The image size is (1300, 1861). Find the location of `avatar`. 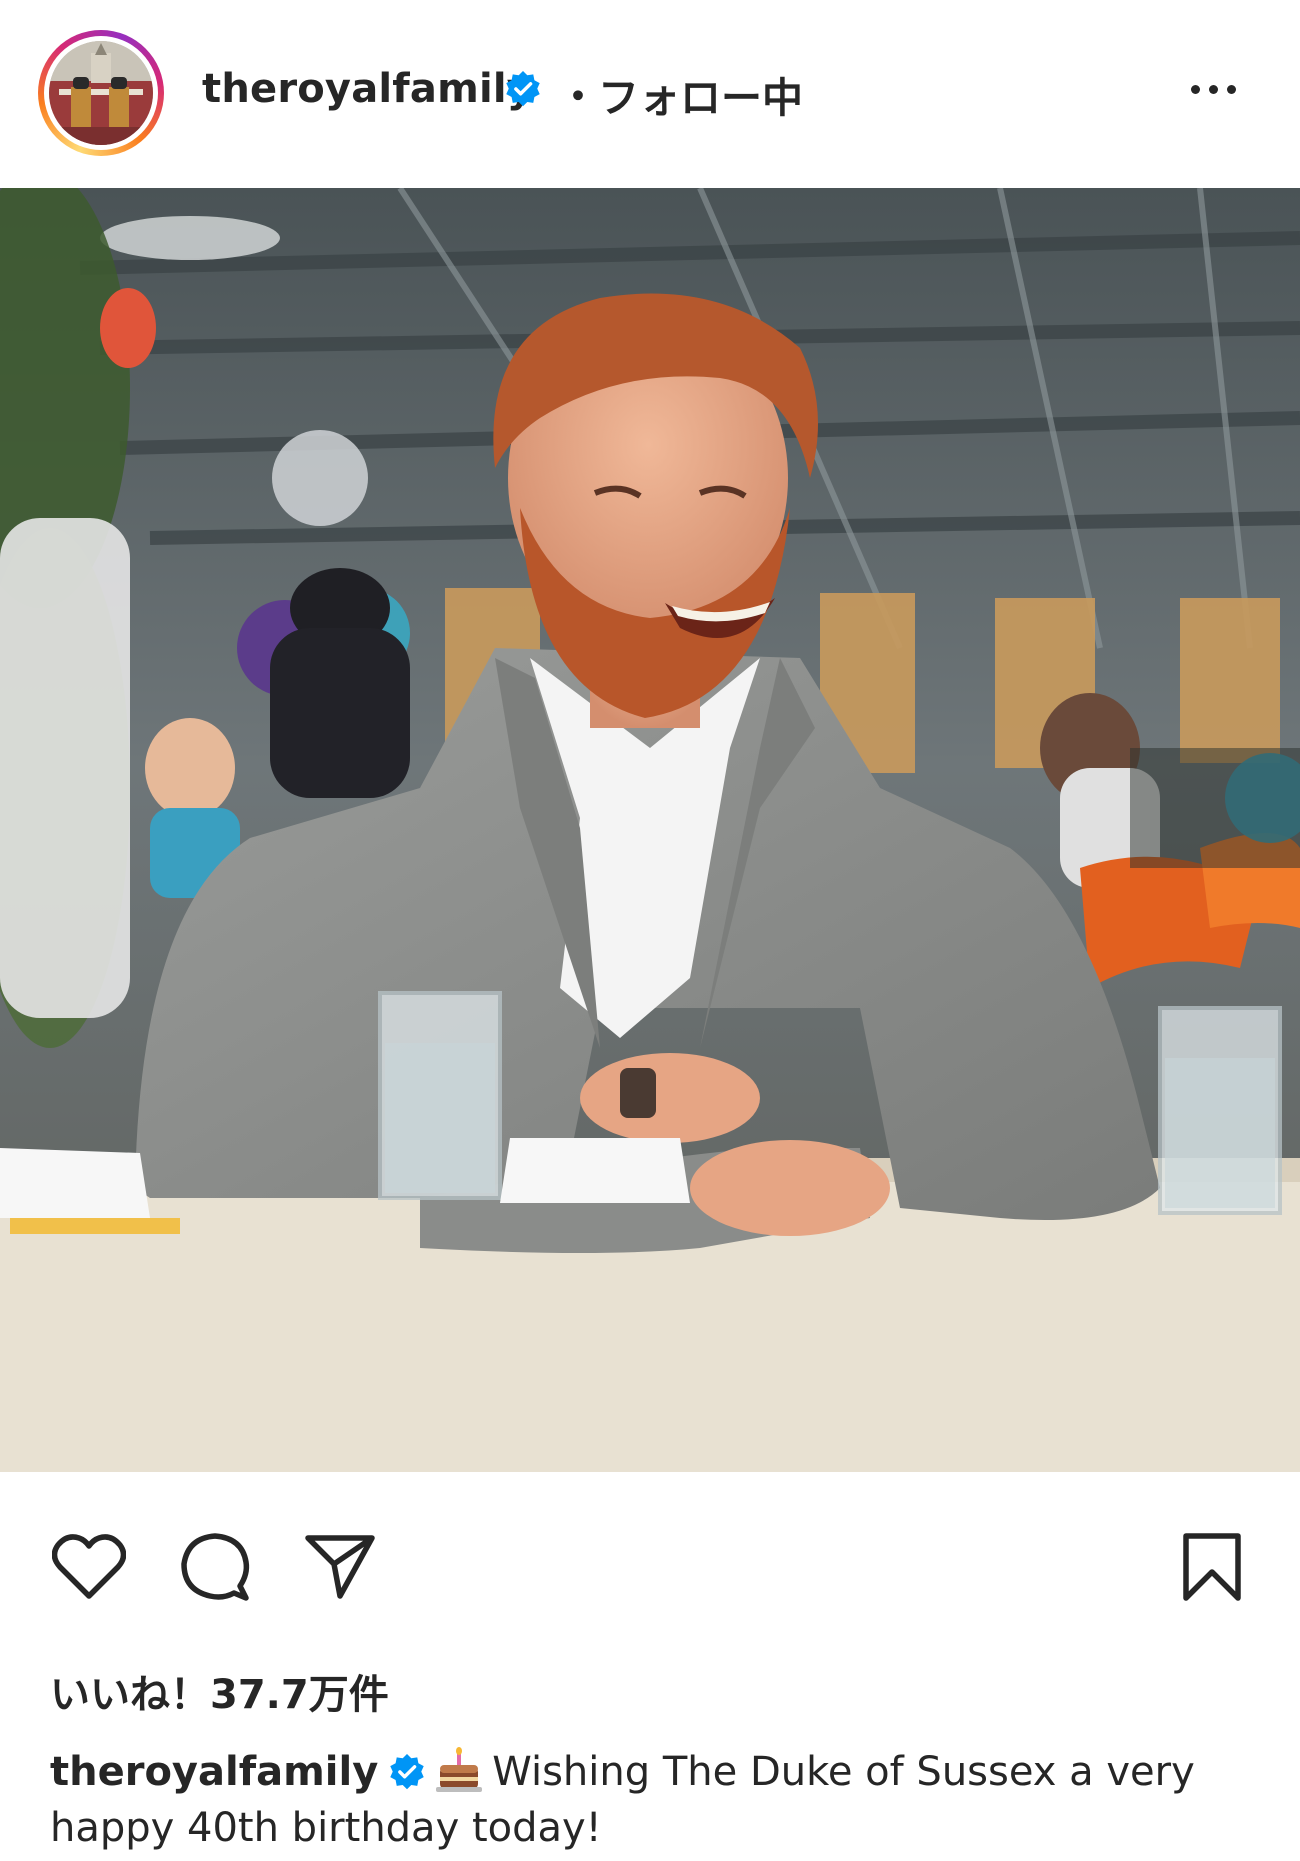

avatar is located at coordinates (101, 93).